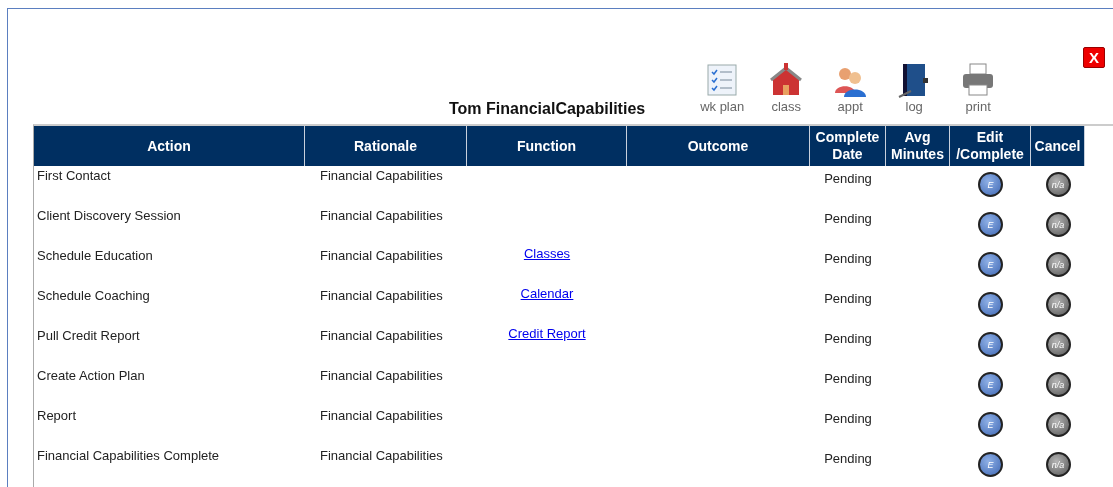 This screenshot has width=1113, height=487. What do you see at coordinates (1058, 146) in the screenshot?
I see `column-header: Cancel` at bounding box center [1058, 146].